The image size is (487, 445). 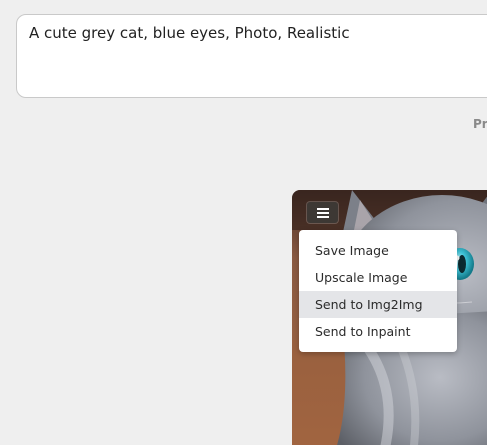 What do you see at coordinates (378, 331) in the screenshot?
I see `menu-item-send-to-inpaint: Send to Inpaint` at bounding box center [378, 331].